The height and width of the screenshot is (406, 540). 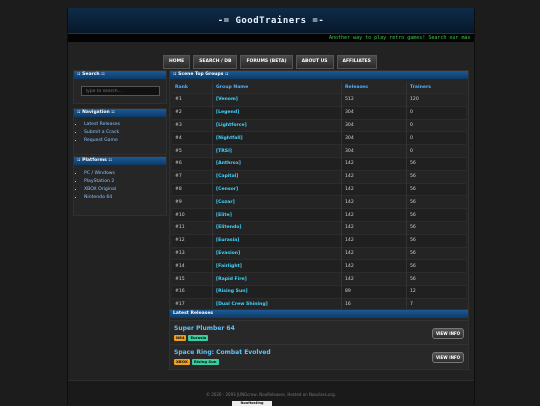 I want to click on cell-group-link: [Anthrox], so click(x=277, y=163).